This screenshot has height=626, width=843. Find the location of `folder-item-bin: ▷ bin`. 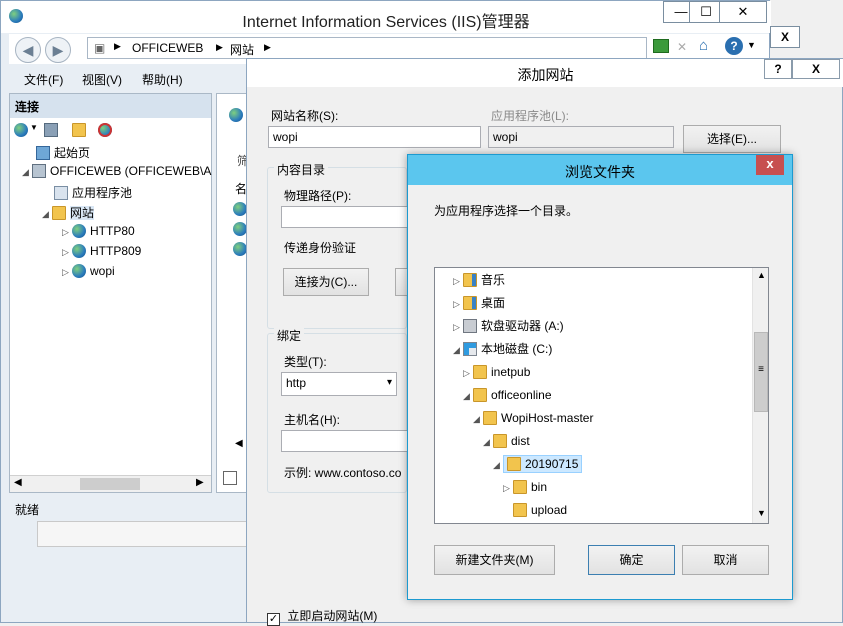

folder-item-bin: ▷ bin is located at coordinates (525, 487).